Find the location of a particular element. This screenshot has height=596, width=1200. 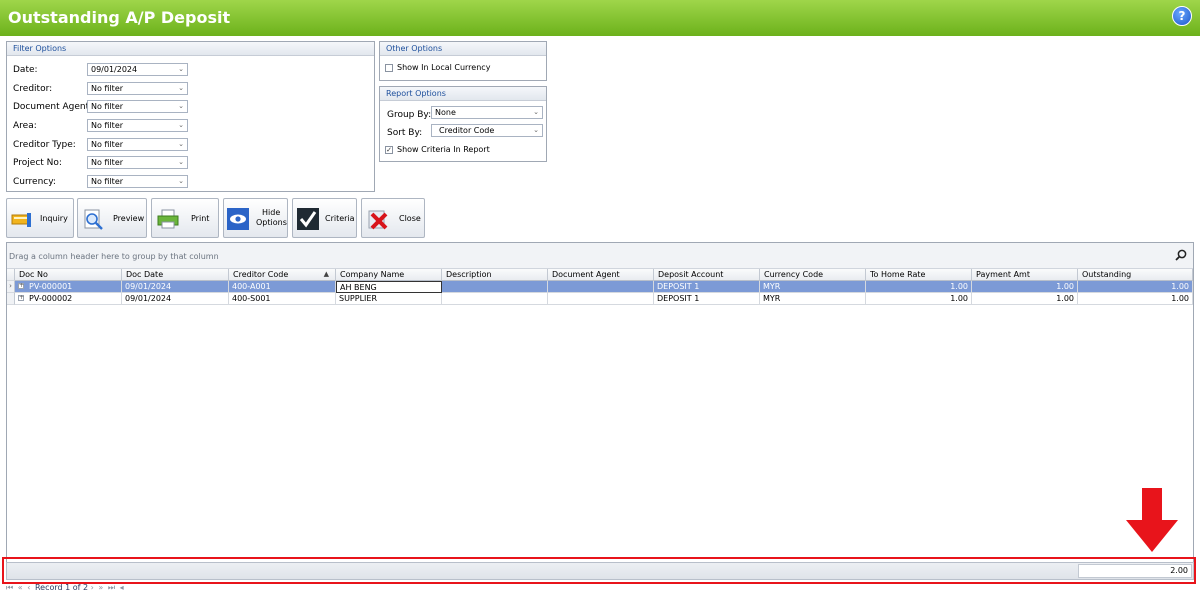

col-header-company-name: Company Name is located at coordinates (389, 275).